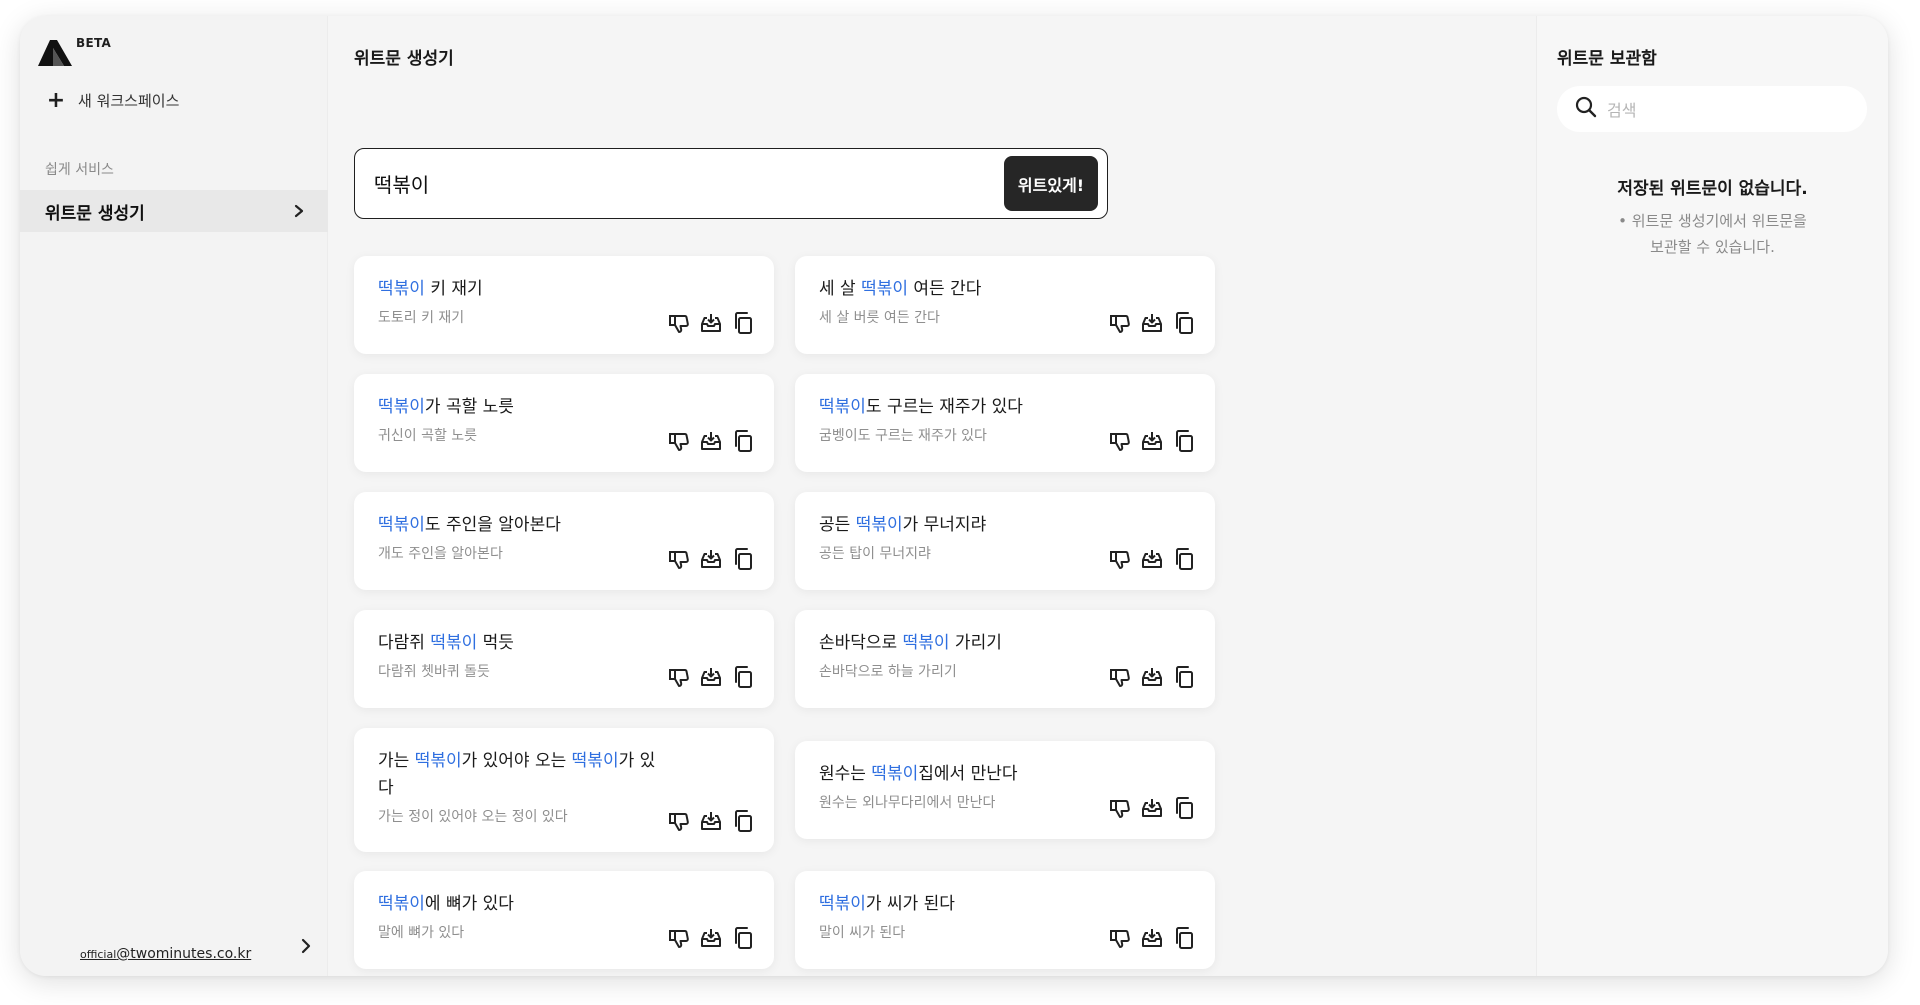  I want to click on result-card: 다람쥐 떡볶이 먹듯 다람쥐 쳇바퀴 돌듯, so click(564, 659).